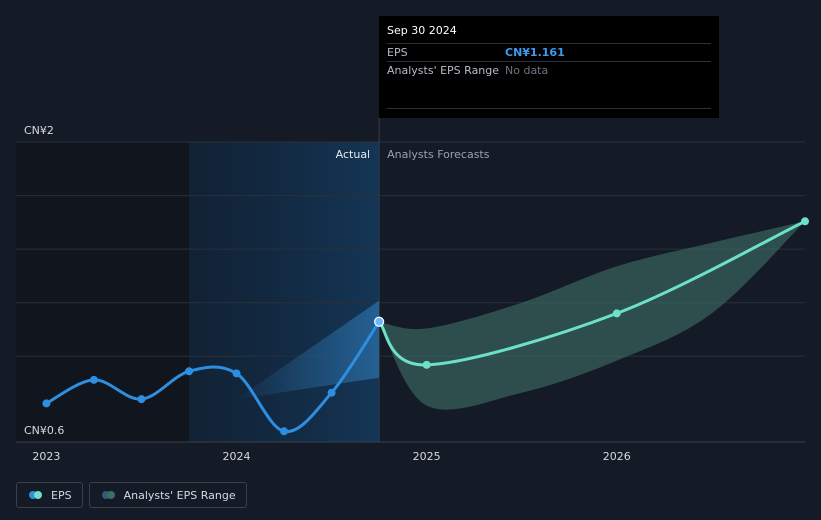  I want to click on legend-eps-label: EPS, so click(61, 495).